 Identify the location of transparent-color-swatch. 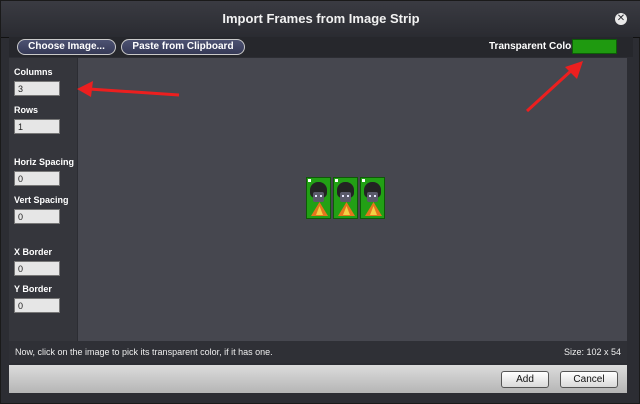
(594, 46).